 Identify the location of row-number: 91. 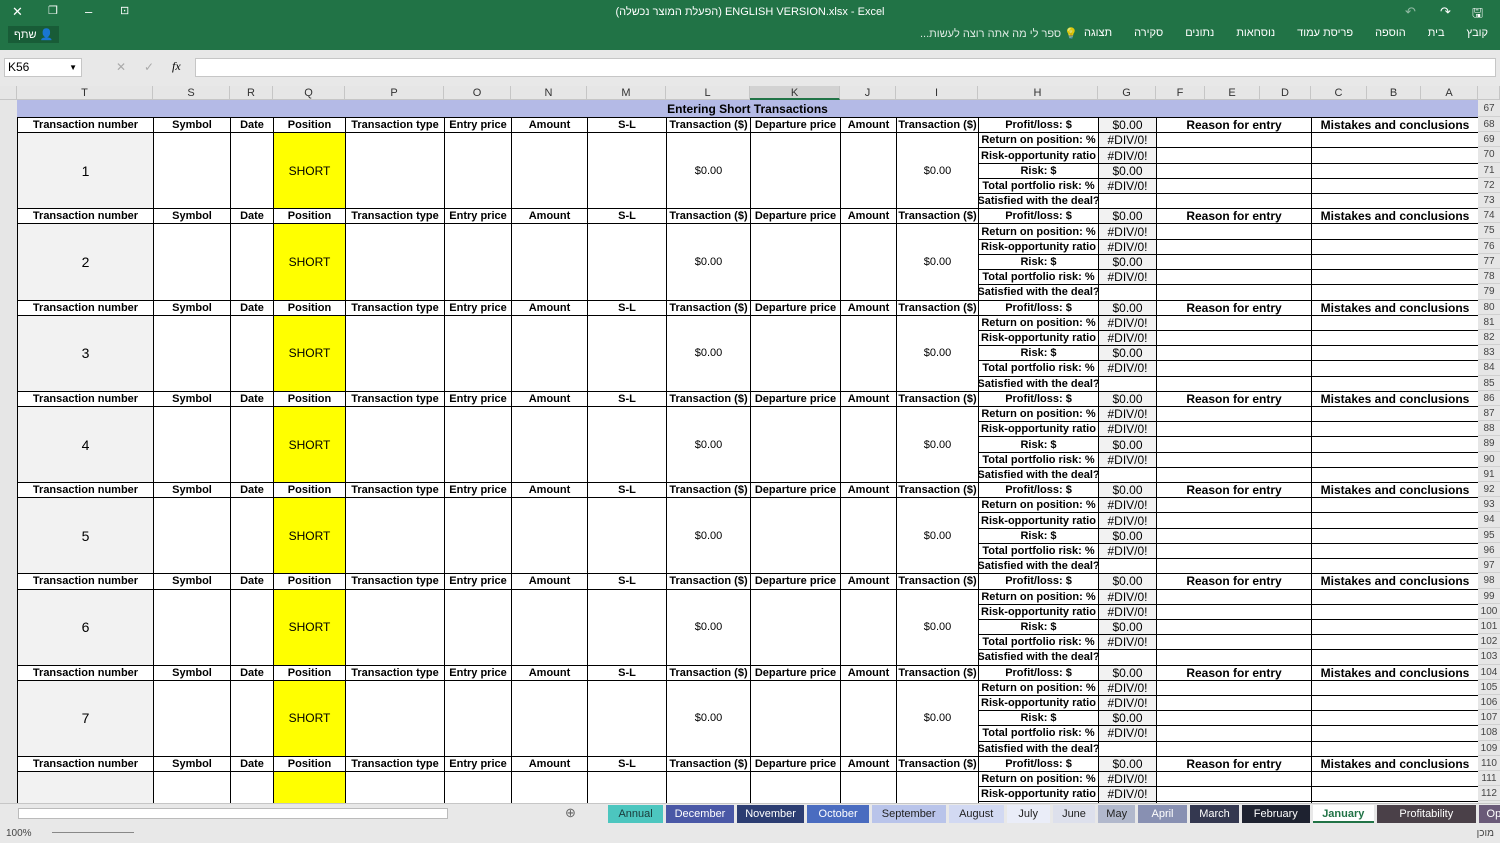
(1489, 474).